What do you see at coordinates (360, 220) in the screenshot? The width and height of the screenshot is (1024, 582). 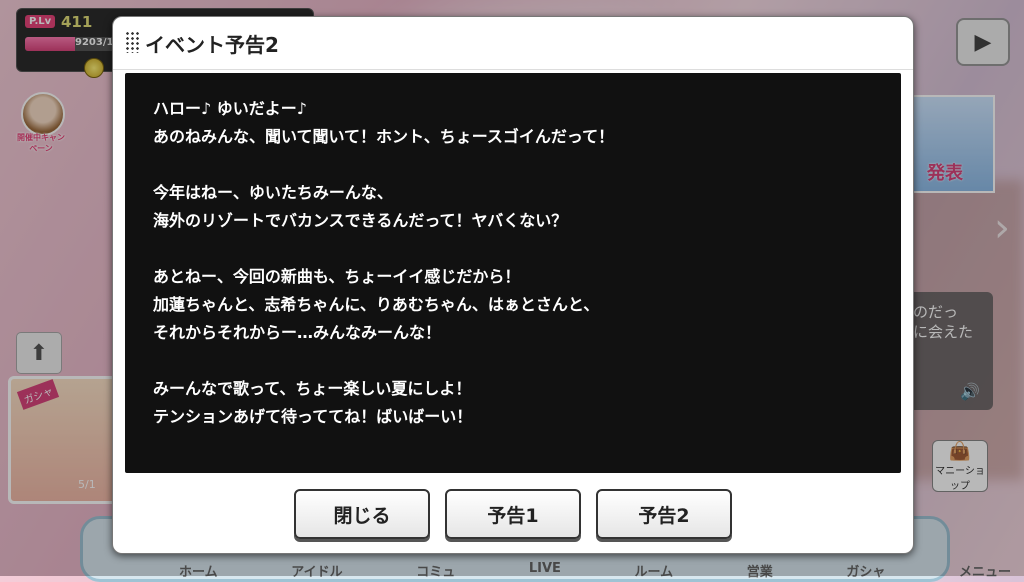 I see `message-line: 海外のリゾートでバカンスできるんだって！ヤバくない？` at bounding box center [360, 220].